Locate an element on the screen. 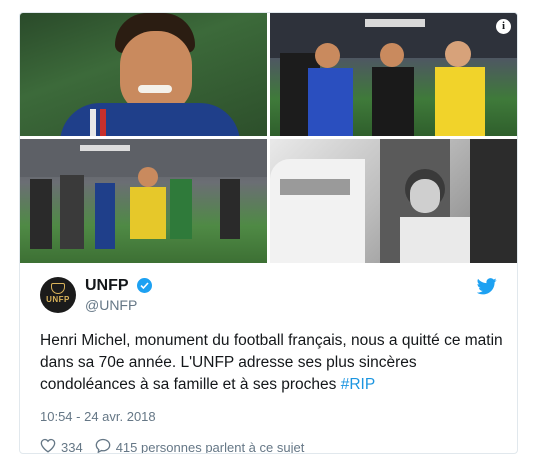 This screenshot has height=460, width=538. avatar: UNFP is located at coordinates (58, 295).